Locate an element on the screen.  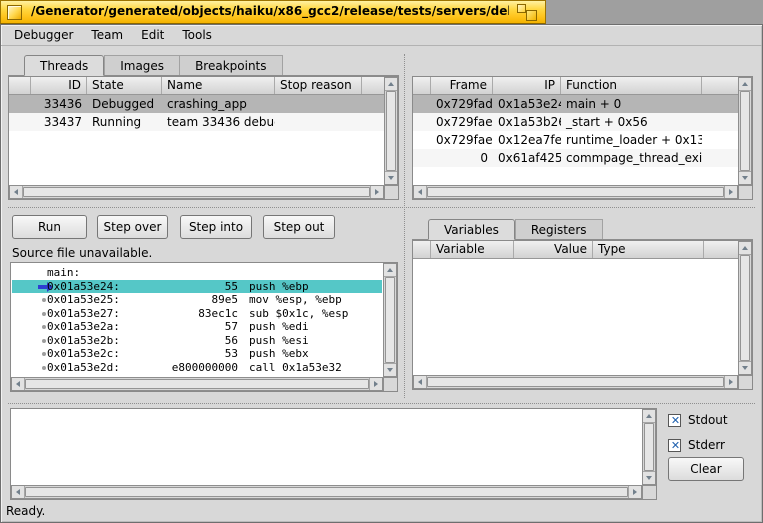
horizontal-splitter-top is located at coordinates (381, 207).